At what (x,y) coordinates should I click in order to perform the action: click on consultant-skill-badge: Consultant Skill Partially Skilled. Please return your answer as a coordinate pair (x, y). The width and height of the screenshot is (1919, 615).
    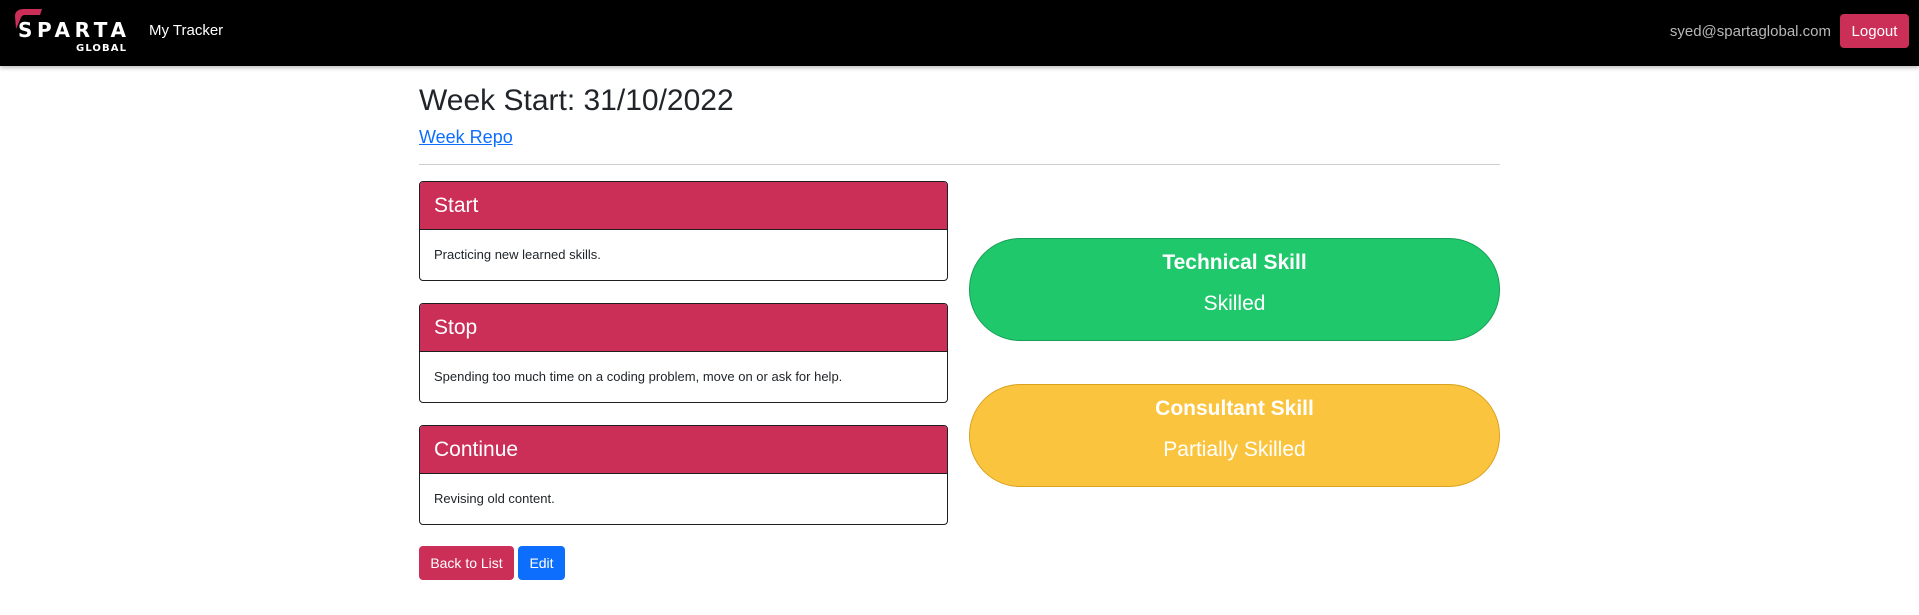
    Looking at the image, I should click on (1234, 435).